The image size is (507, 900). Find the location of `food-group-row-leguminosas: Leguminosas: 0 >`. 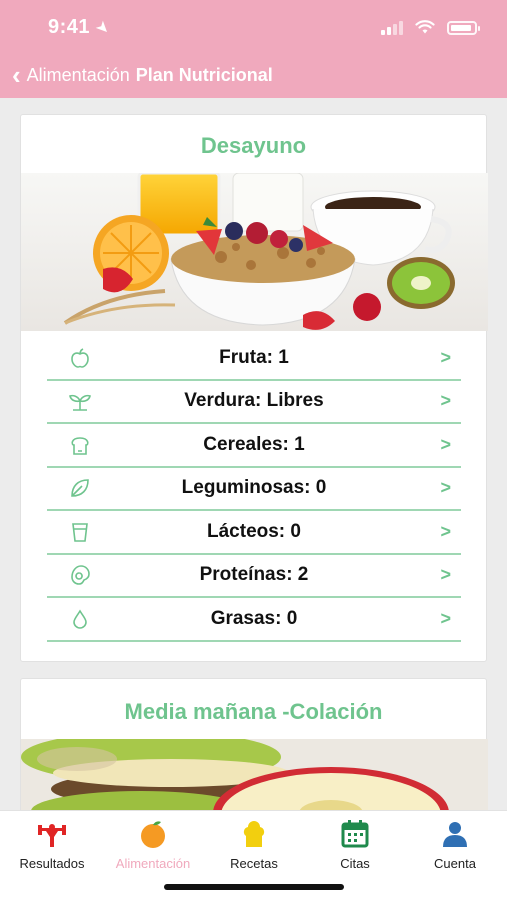

food-group-row-leguminosas: Leguminosas: 0 > is located at coordinates (254, 489).